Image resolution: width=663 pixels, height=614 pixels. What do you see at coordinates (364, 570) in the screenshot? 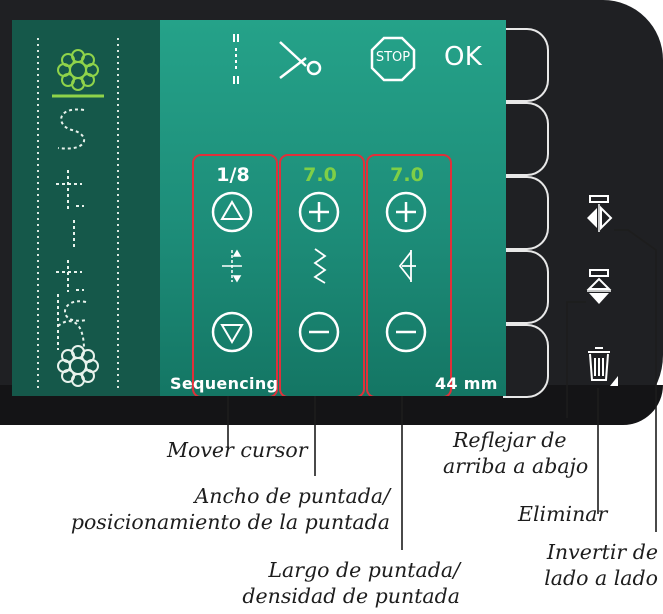
I see `caption-stitch-length-line1: Largo de puntada/` at bounding box center [364, 570].